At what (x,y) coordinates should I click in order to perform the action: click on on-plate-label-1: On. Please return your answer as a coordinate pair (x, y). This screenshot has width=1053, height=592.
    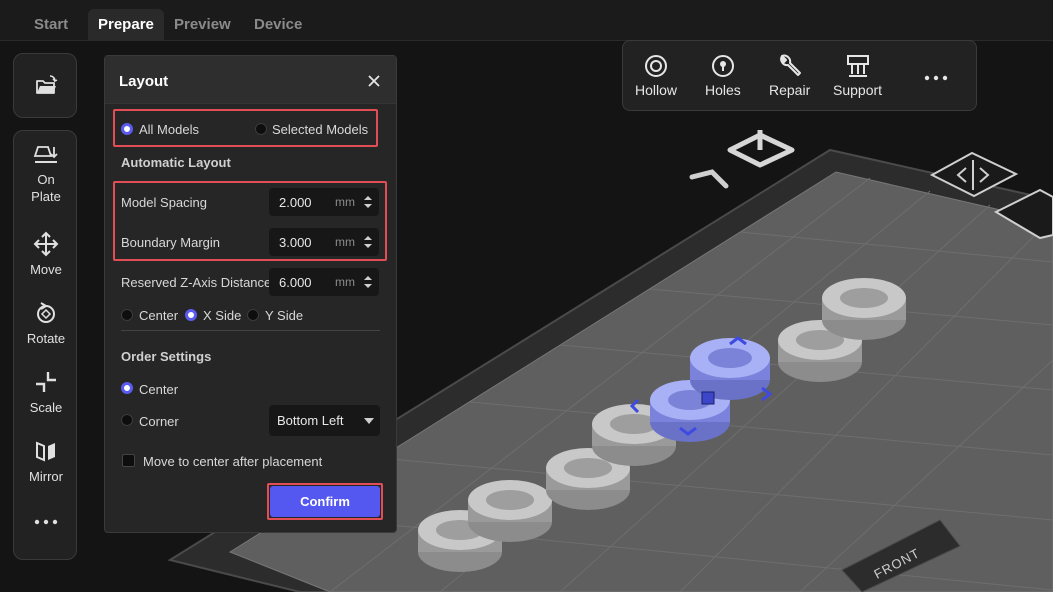
    Looking at the image, I should click on (46, 179).